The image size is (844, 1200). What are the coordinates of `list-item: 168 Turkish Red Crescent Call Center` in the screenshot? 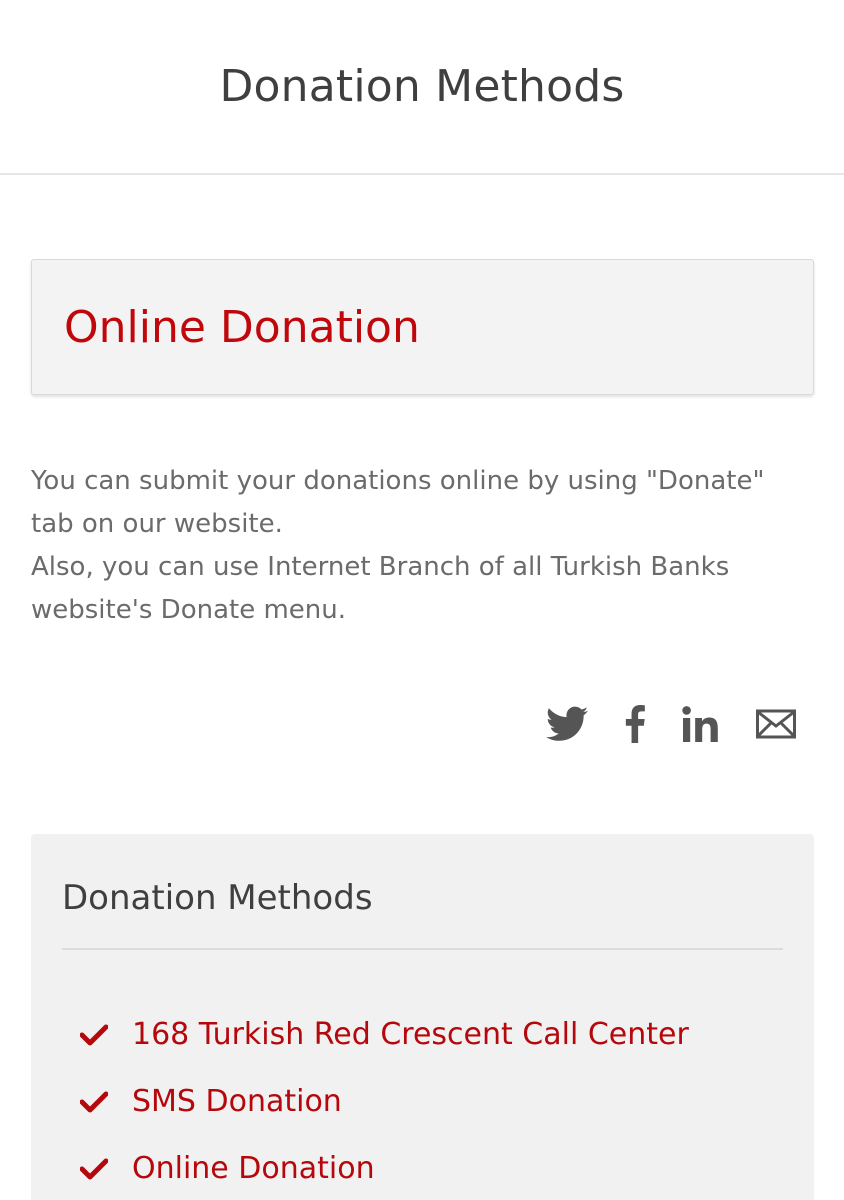 It's located at (422, 1034).